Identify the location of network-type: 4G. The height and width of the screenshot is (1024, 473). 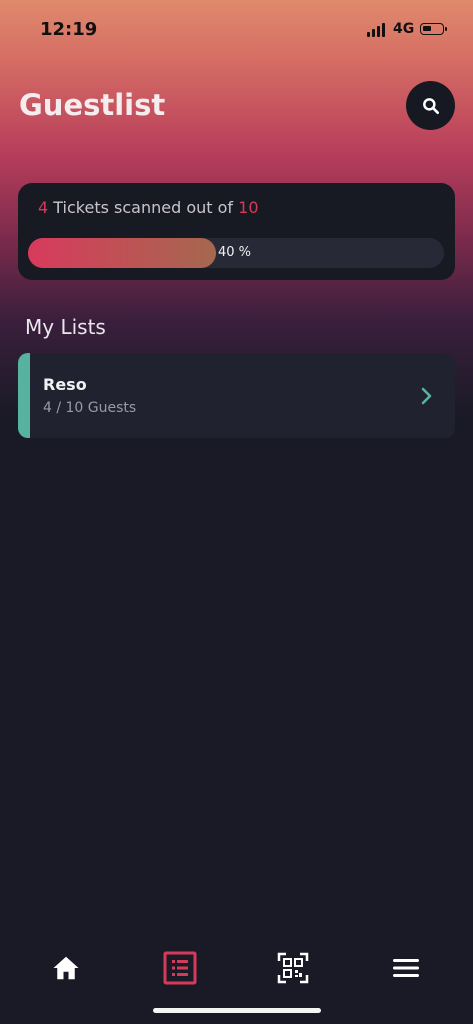
(404, 29).